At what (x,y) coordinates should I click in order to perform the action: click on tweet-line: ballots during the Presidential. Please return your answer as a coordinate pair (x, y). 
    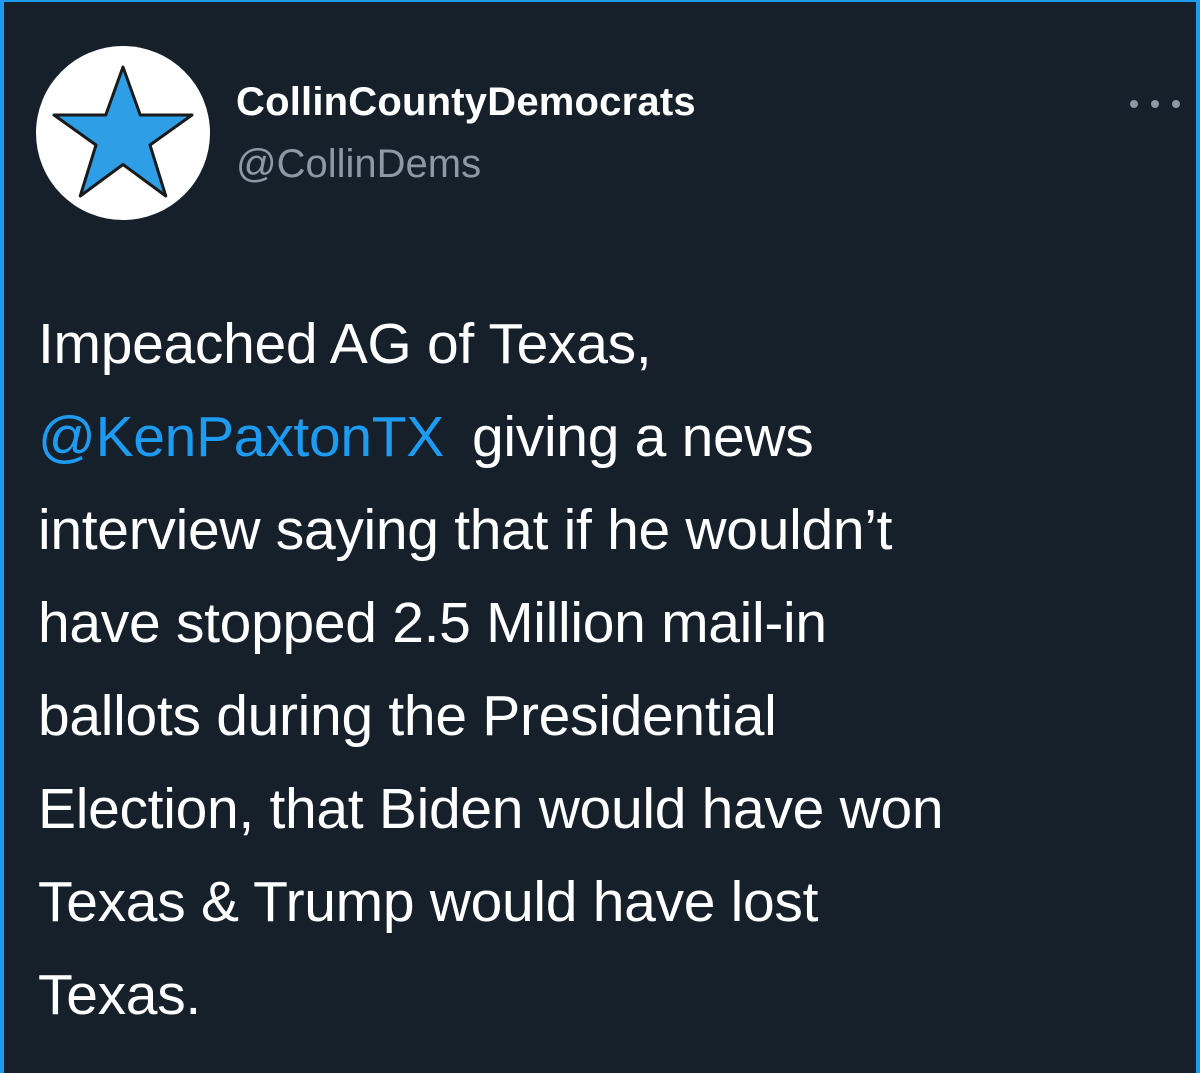
    Looking at the image, I should click on (407, 716).